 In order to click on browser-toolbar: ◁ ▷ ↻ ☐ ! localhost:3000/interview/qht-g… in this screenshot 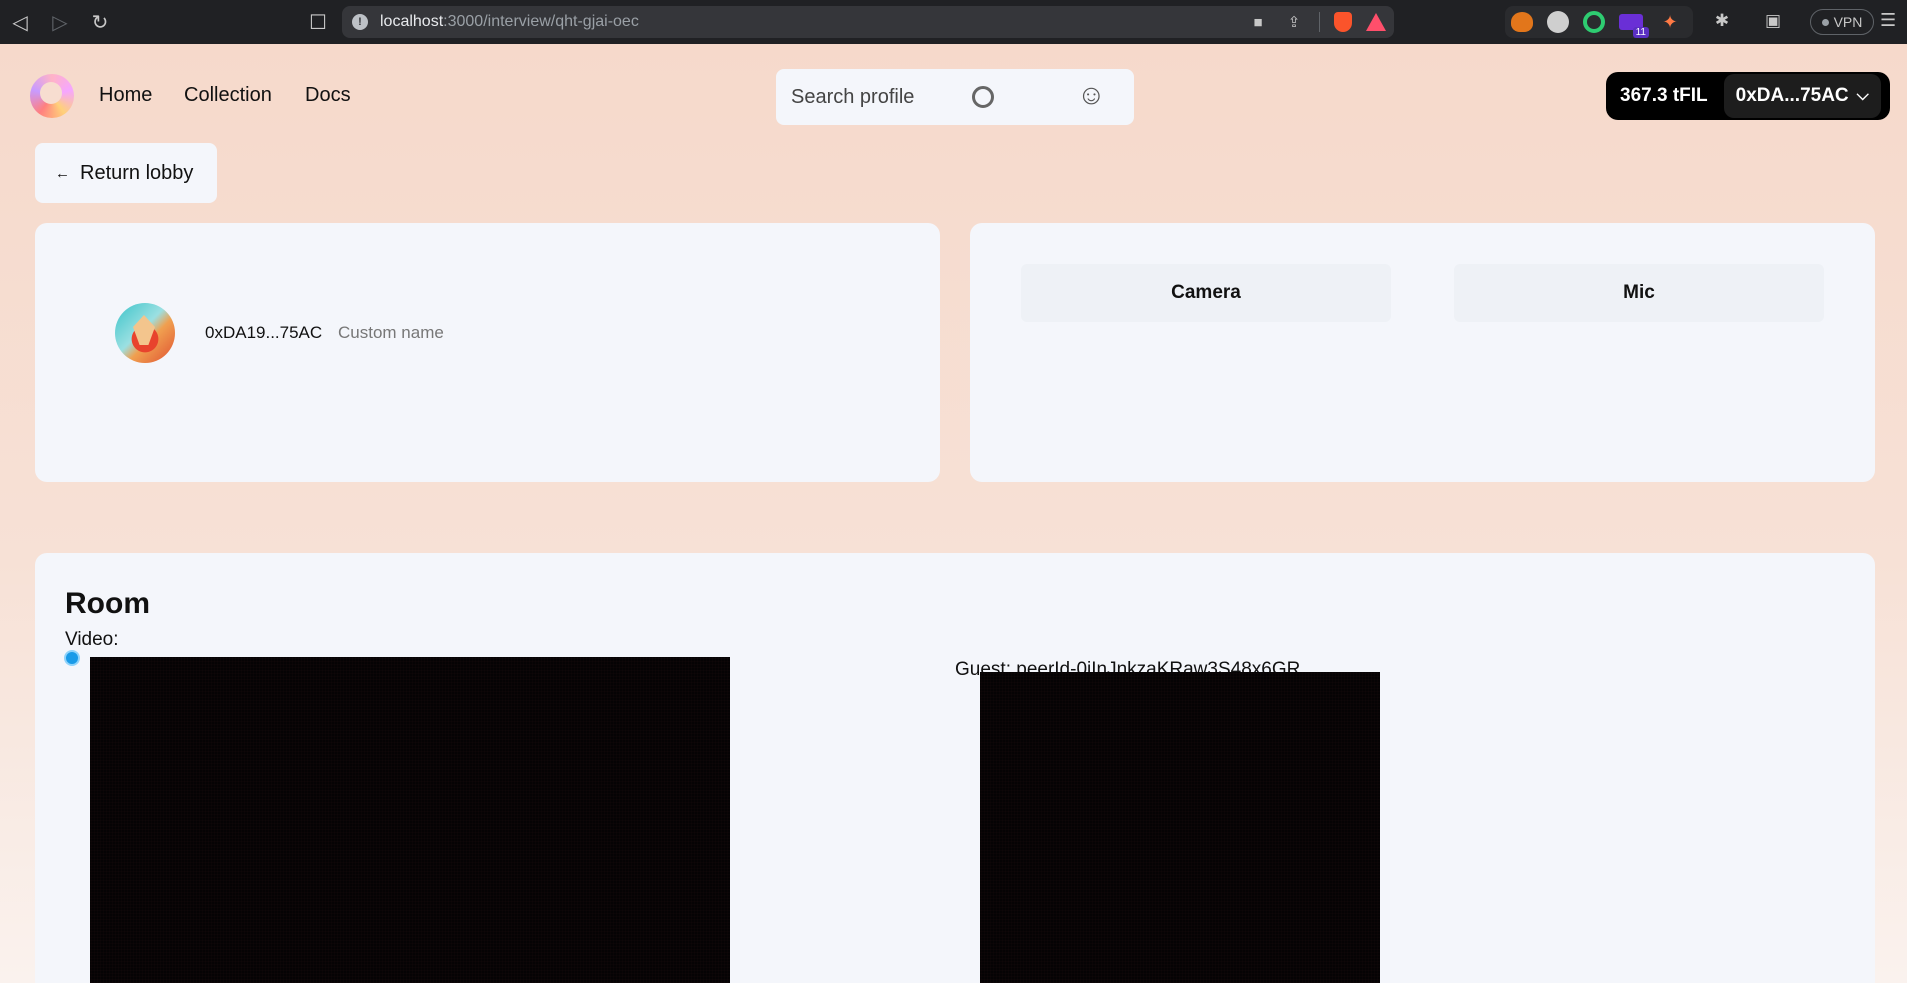, I will do `click(953, 22)`.